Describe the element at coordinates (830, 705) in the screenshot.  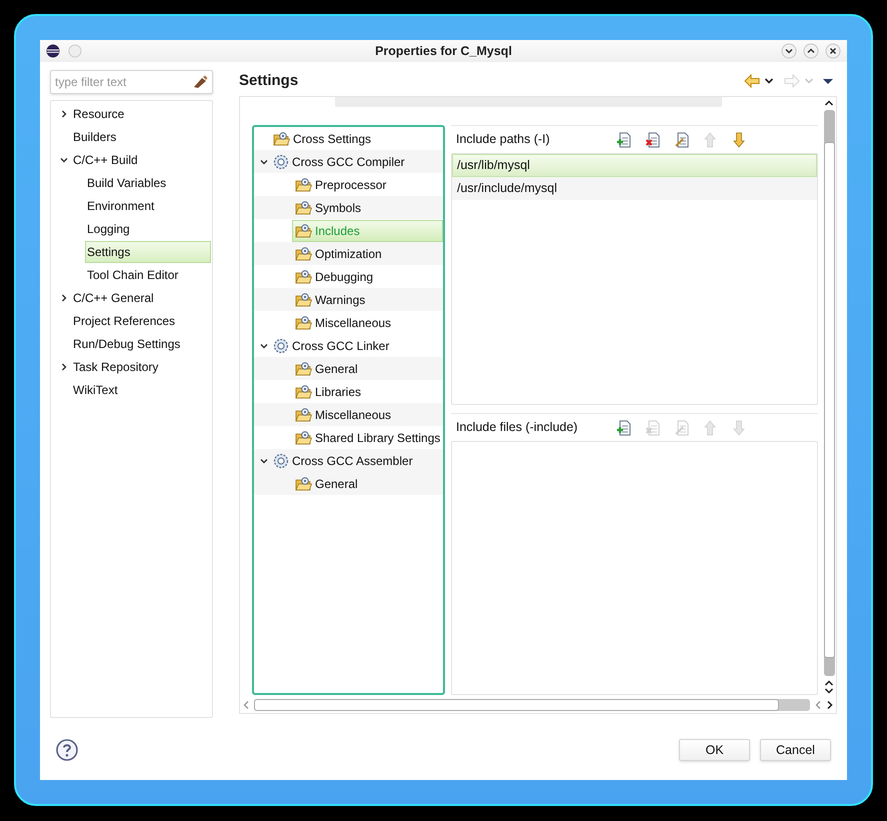
I see `scroll-right-icon` at that location.